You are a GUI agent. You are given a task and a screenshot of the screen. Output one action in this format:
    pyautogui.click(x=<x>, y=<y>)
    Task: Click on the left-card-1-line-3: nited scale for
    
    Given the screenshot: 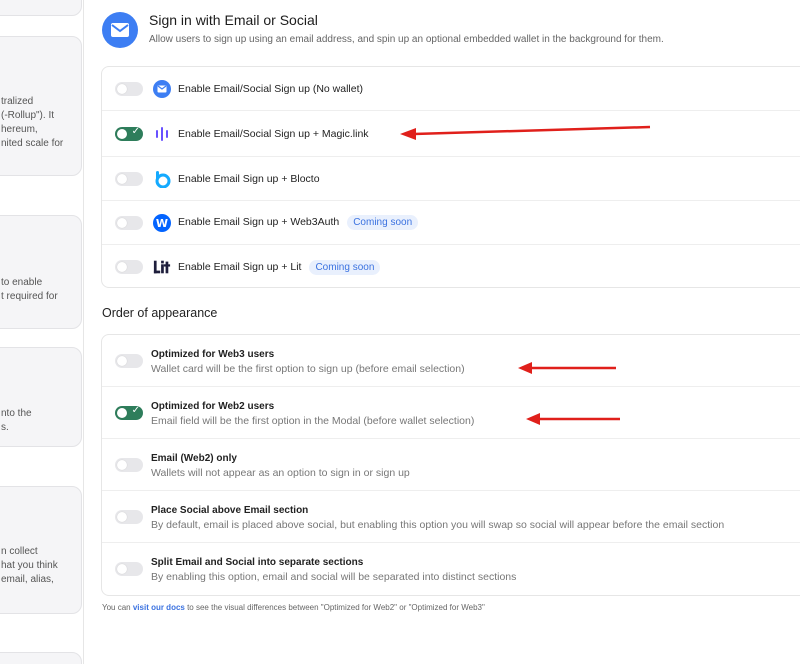 What is the action you would take?
    pyautogui.click(x=32, y=143)
    